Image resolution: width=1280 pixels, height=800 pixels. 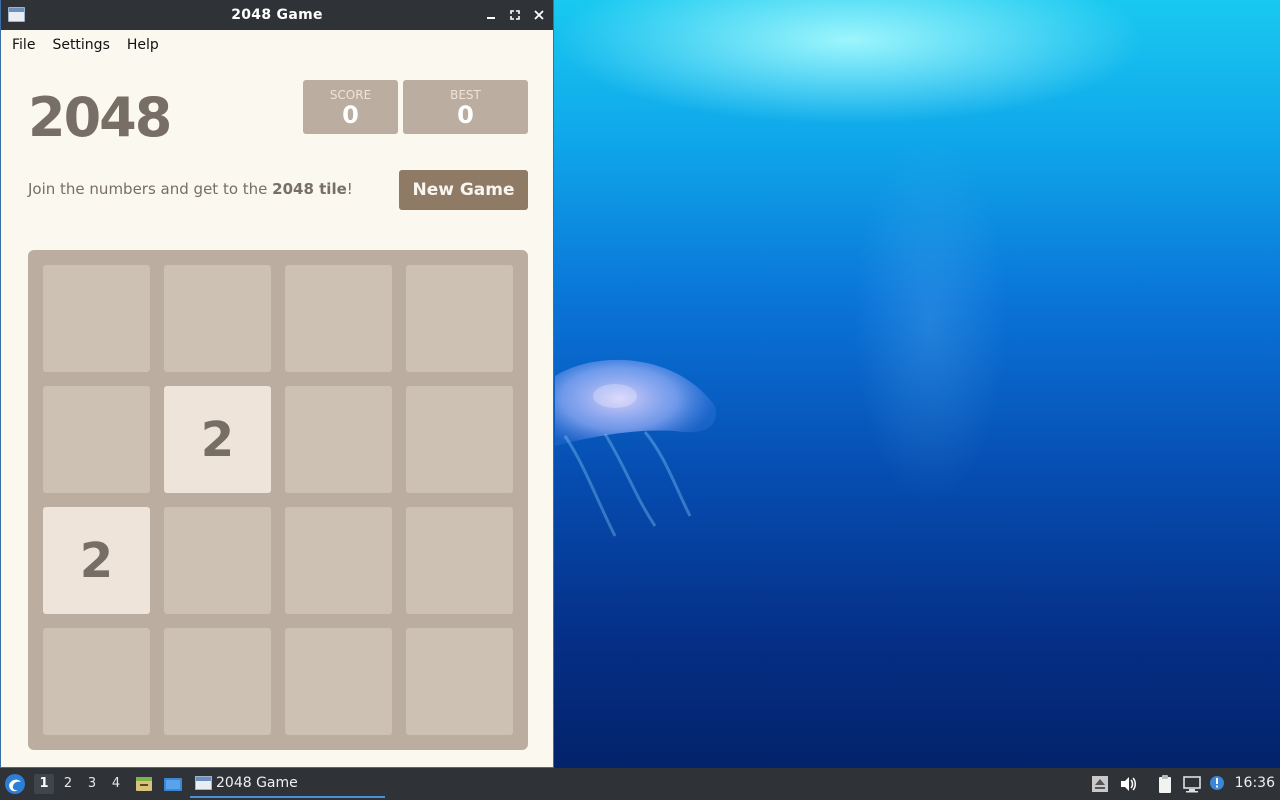 I want to click on close-icon, so click(x=539, y=15).